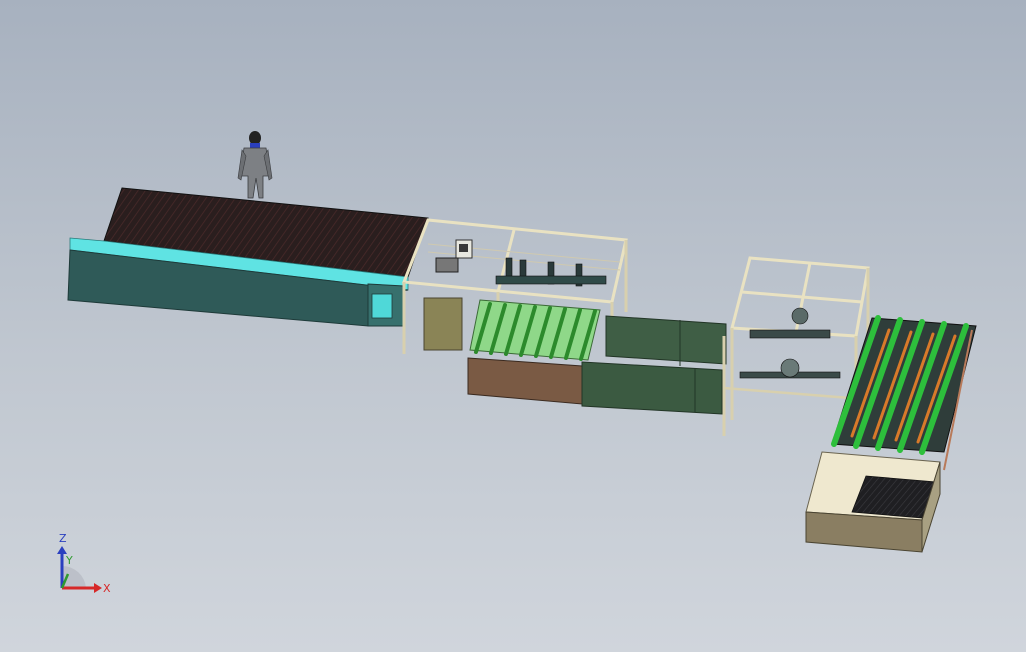 Image resolution: width=1026 pixels, height=652 pixels. Describe the element at coordinates (98, 588) in the screenshot. I see `x-axis-arrow` at that location.